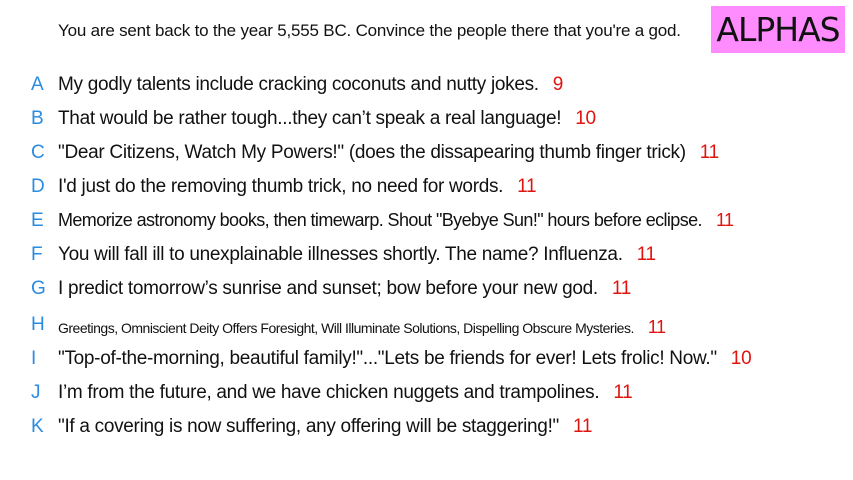 The image size is (853, 480). What do you see at coordinates (37, 220) in the screenshot?
I see `answer-letter: E` at bounding box center [37, 220].